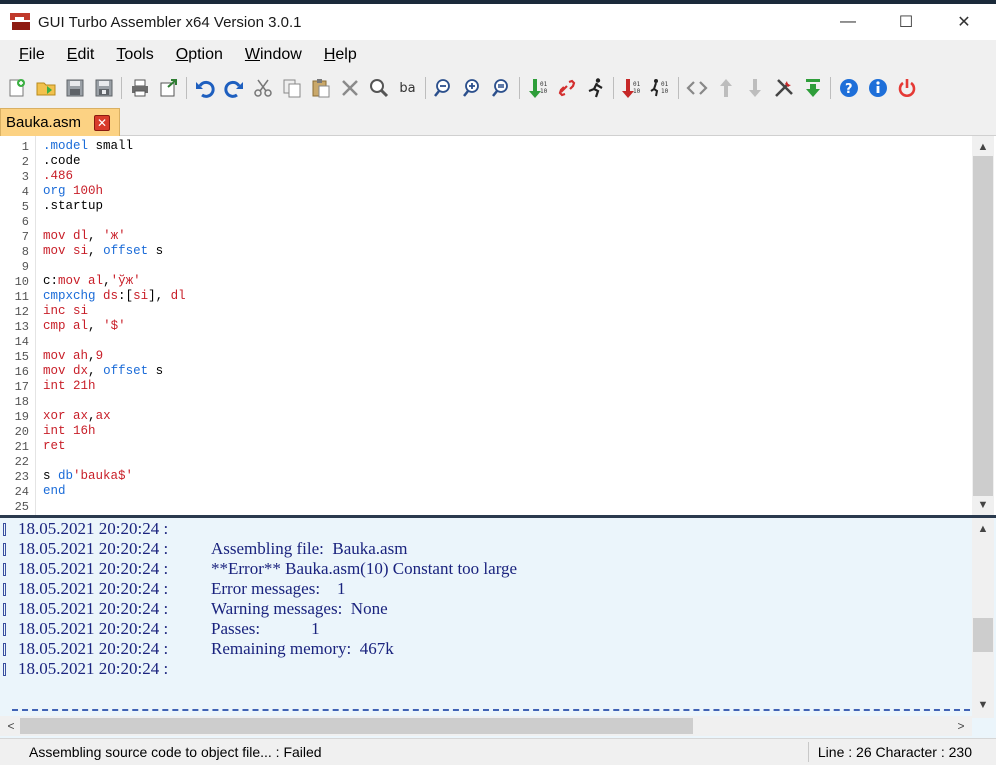 This screenshot has height=765, width=996. Describe the element at coordinates (51, 281) in the screenshot. I see `code-token: c:` at that location.